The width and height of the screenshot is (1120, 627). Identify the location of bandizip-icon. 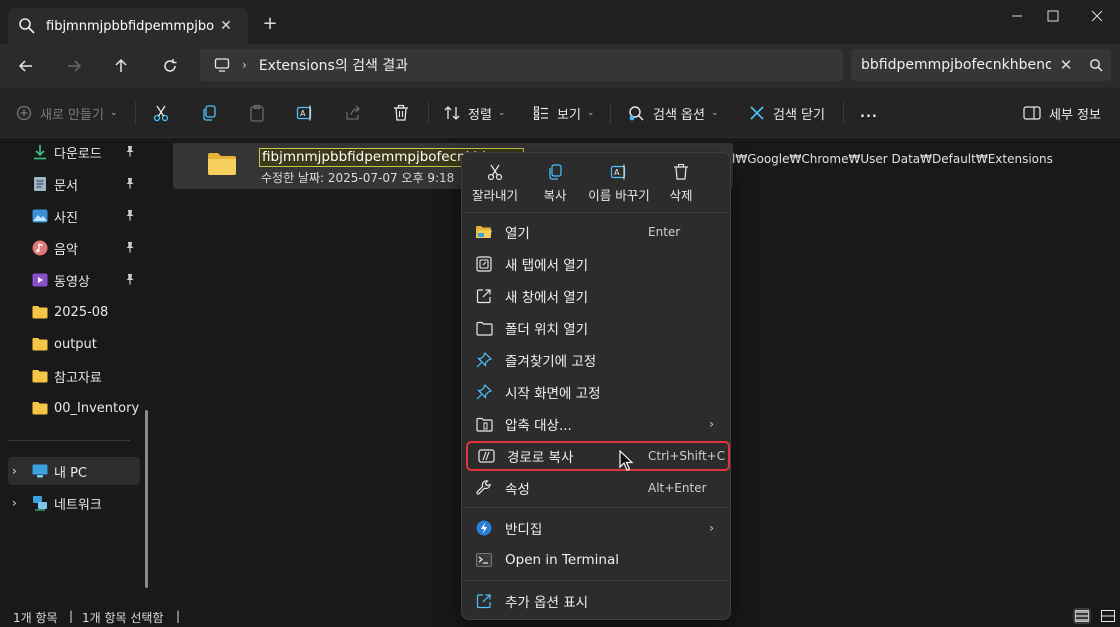
(484, 528).